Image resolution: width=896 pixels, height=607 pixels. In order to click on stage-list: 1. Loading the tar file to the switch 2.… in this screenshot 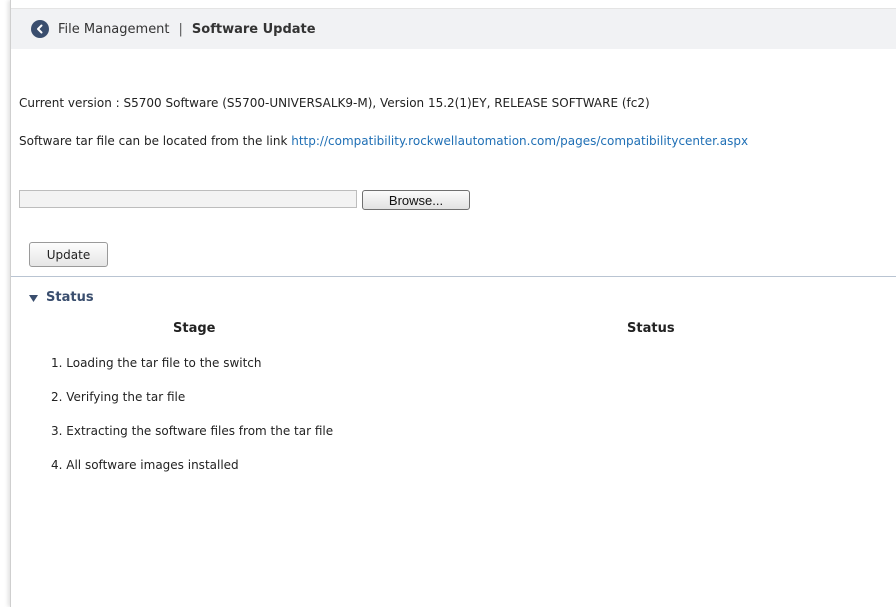, I will do `click(192, 423)`.